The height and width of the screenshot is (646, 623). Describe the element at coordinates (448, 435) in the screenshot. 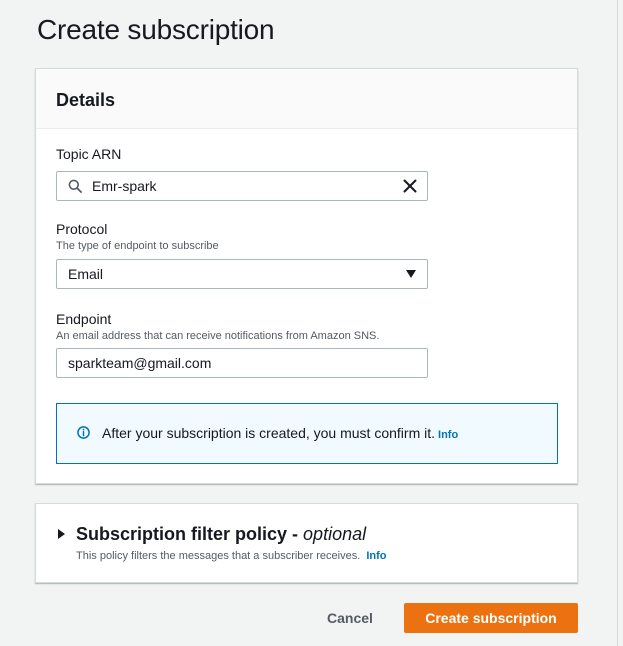

I see `alert-info-link: Info` at that location.